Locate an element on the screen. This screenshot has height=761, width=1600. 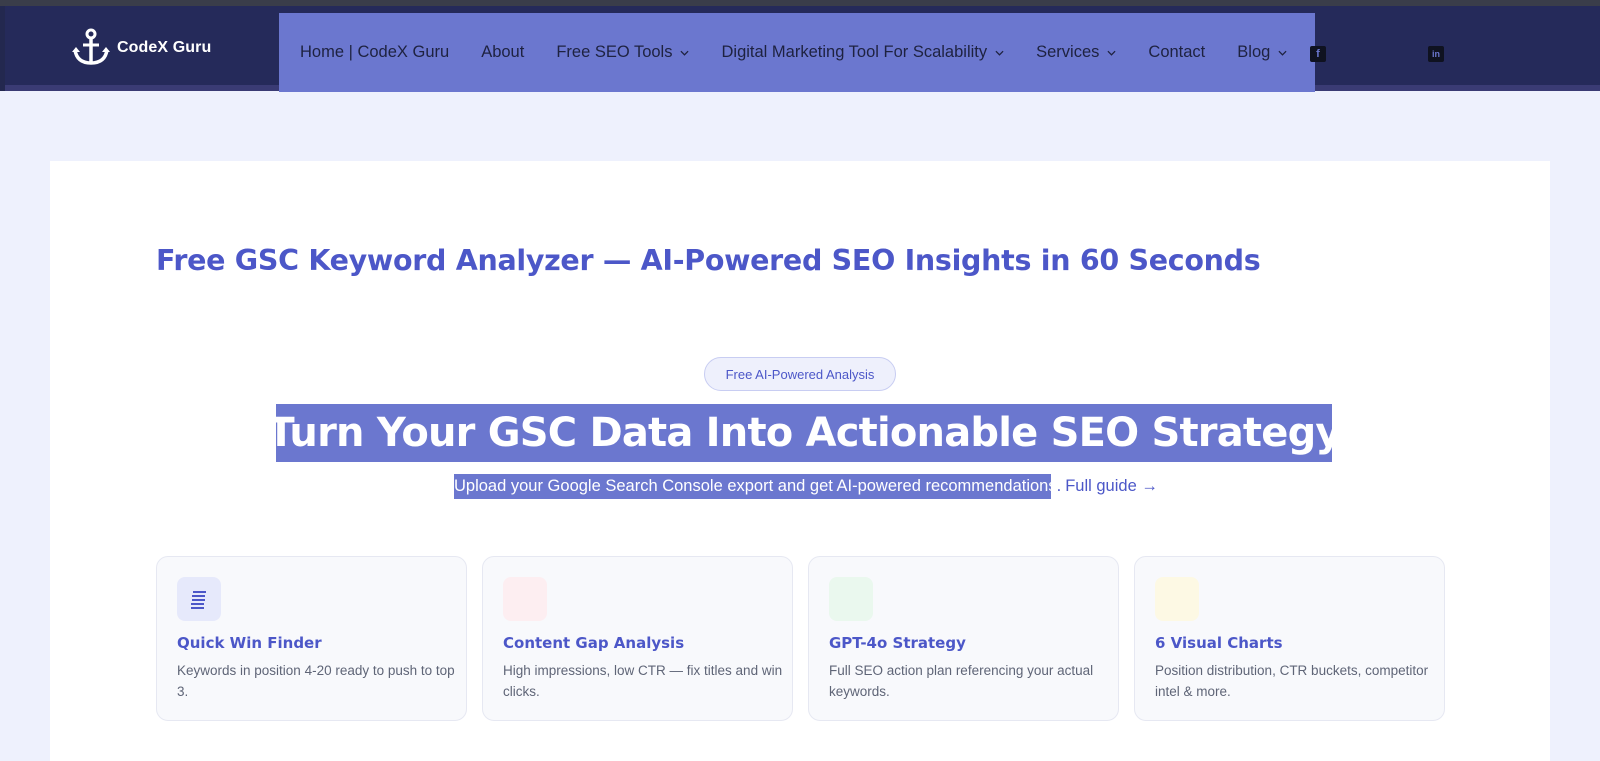
chart-icon is located at coordinates (1177, 599).